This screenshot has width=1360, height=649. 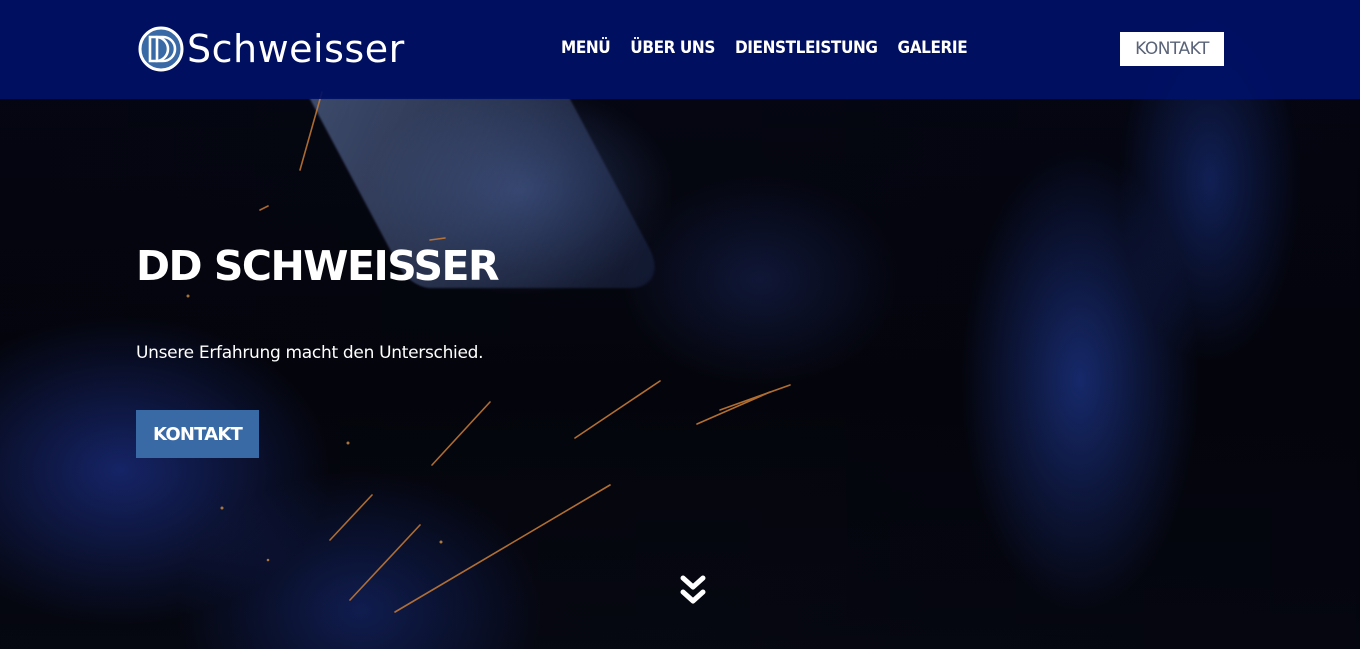 I want to click on main-nav: MENÜ ÜBER UNS DIENSTLEISTUNG GALERIE, so click(x=764, y=48).